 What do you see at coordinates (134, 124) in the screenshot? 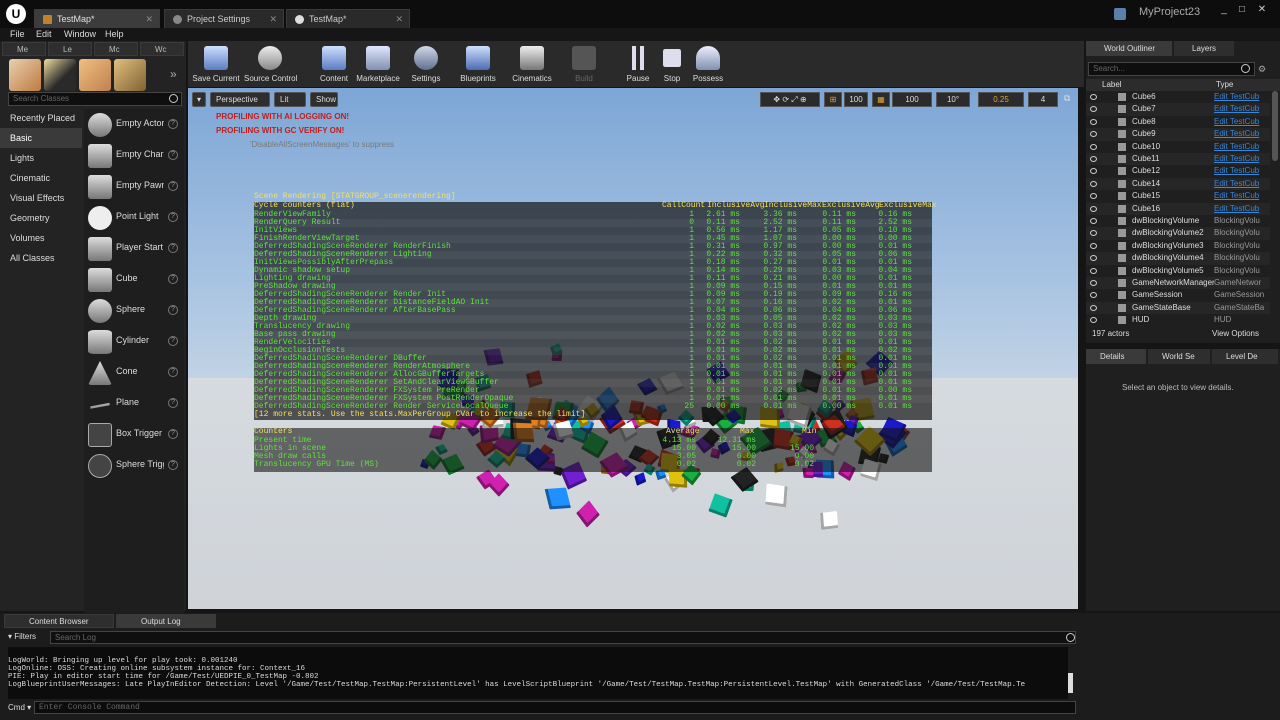
I see `actor-empty-actor: Empty Actor?` at bounding box center [134, 124].